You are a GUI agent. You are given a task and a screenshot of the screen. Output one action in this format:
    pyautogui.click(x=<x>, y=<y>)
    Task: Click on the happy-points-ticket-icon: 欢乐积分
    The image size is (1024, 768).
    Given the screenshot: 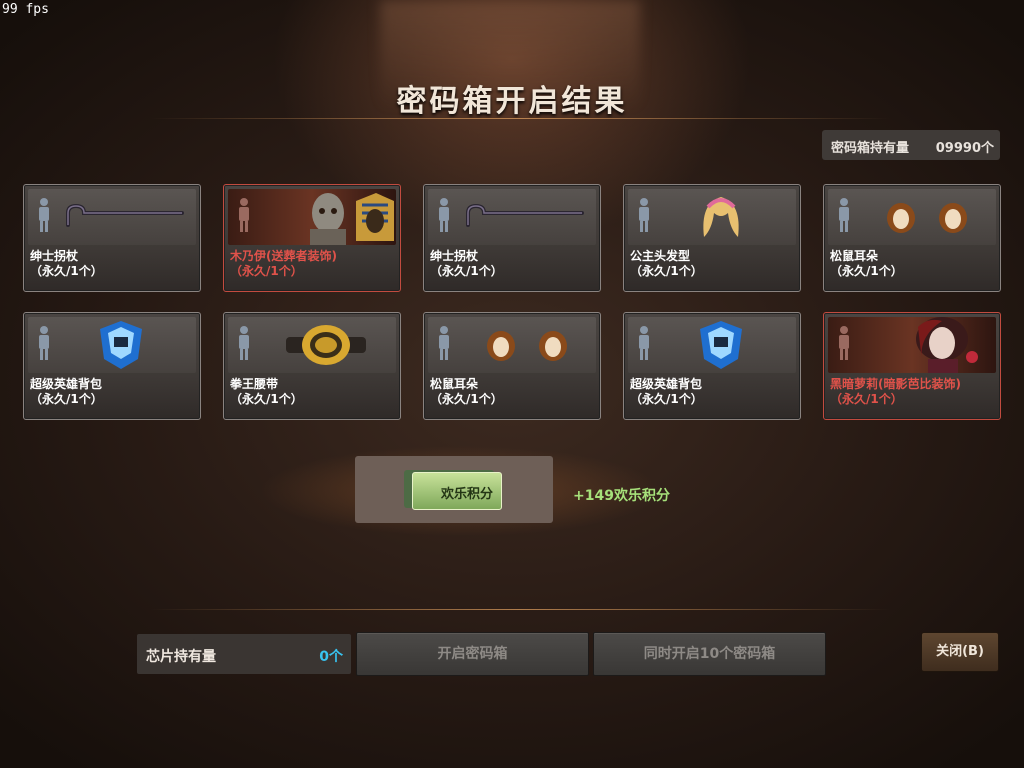 What is the action you would take?
    pyautogui.click(x=453, y=488)
    